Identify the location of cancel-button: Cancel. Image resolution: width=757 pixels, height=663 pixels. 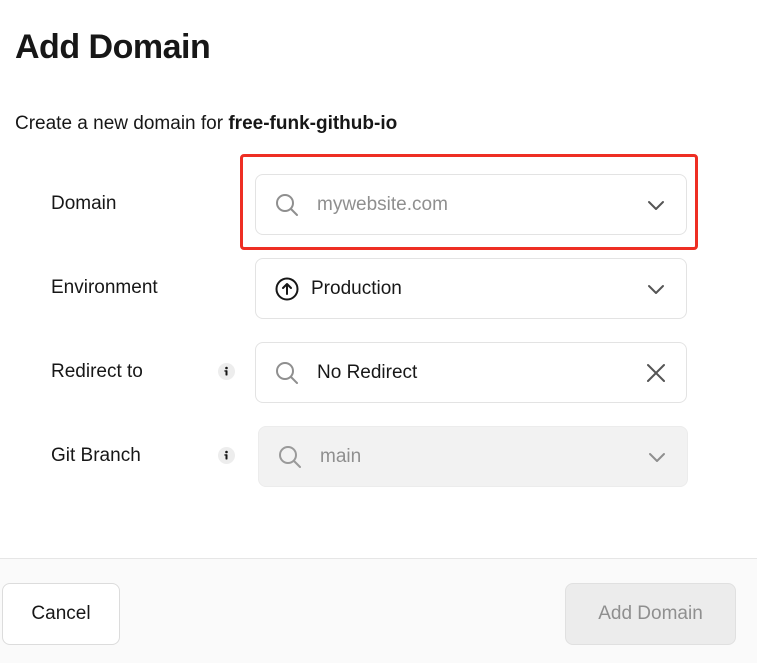
(61, 614).